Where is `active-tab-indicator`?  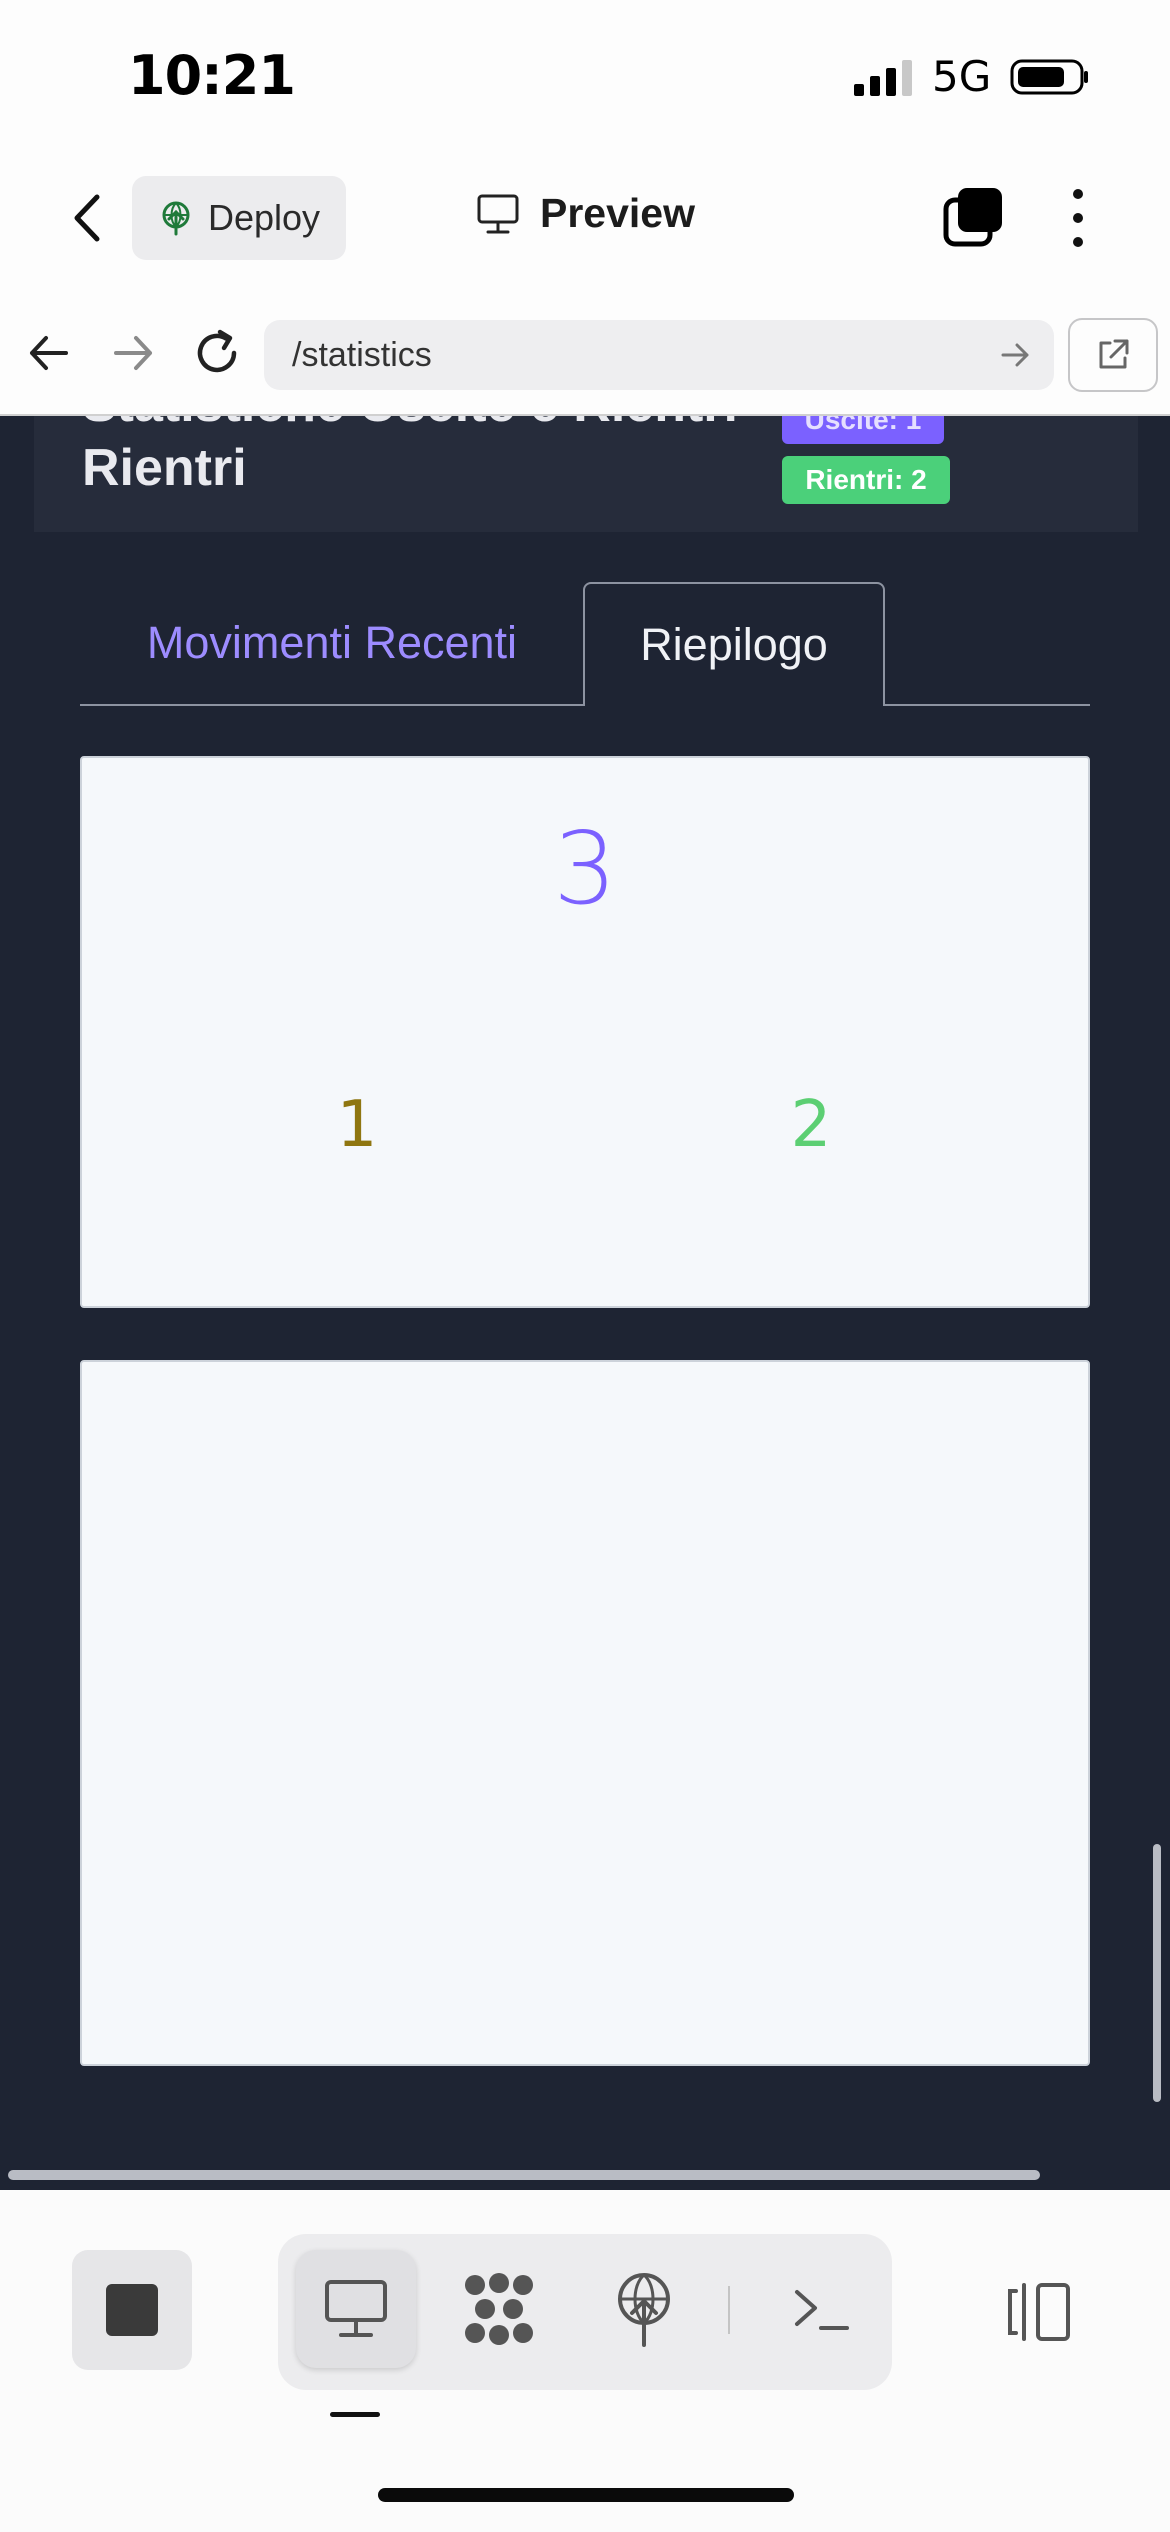 active-tab-indicator is located at coordinates (355, 2414).